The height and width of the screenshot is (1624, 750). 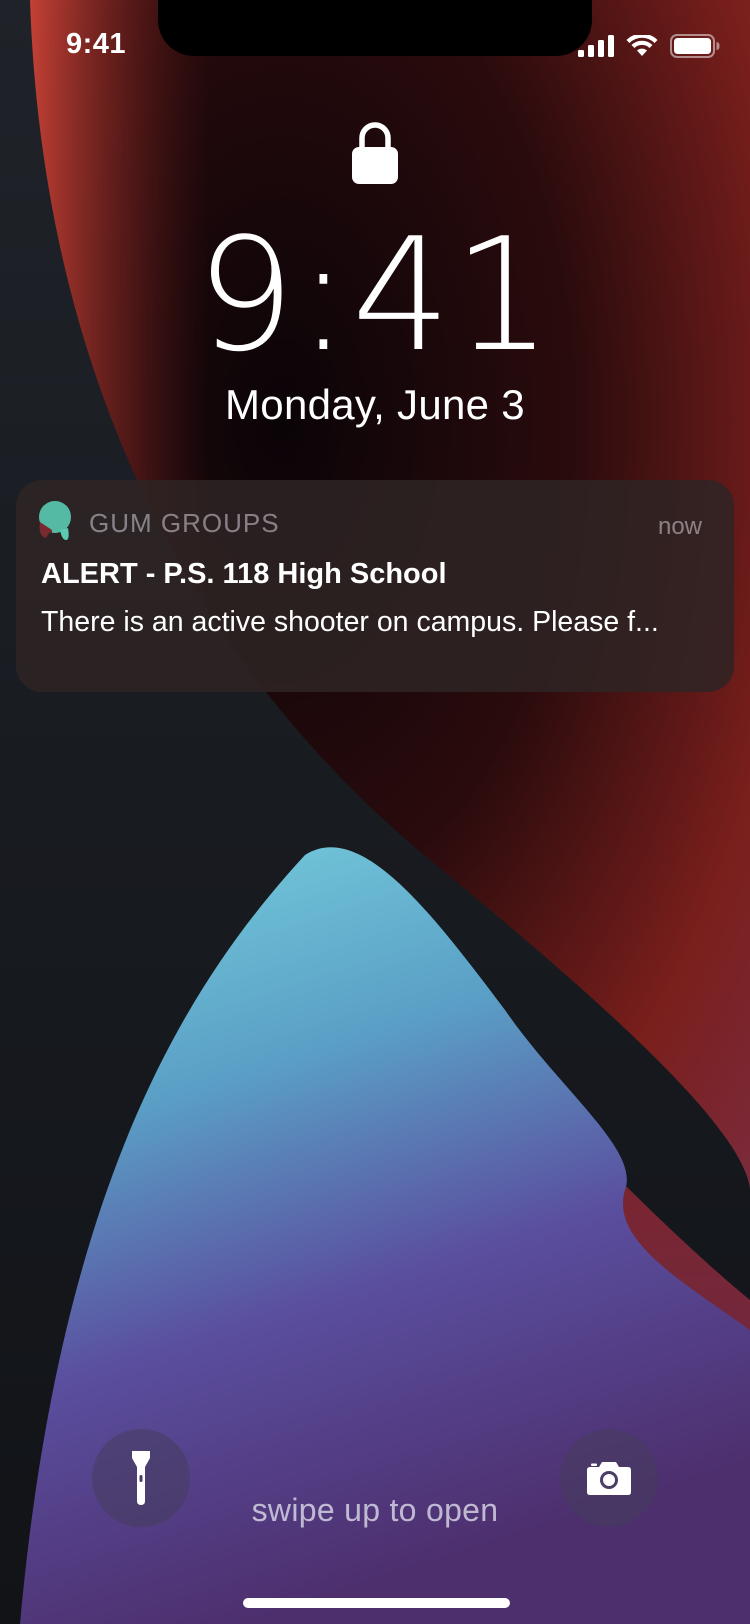 What do you see at coordinates (96, 44) in the screenshot?
I see `status-bar-time: 9:41` at bounding box center [96, 44].